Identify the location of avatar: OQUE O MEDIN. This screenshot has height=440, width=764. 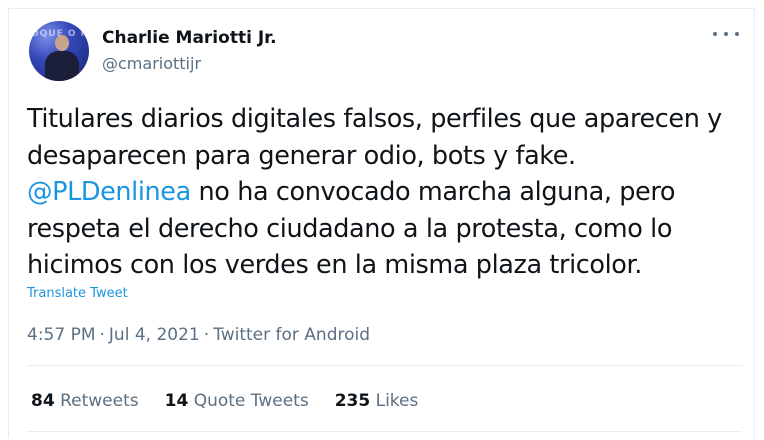
(59, 51).